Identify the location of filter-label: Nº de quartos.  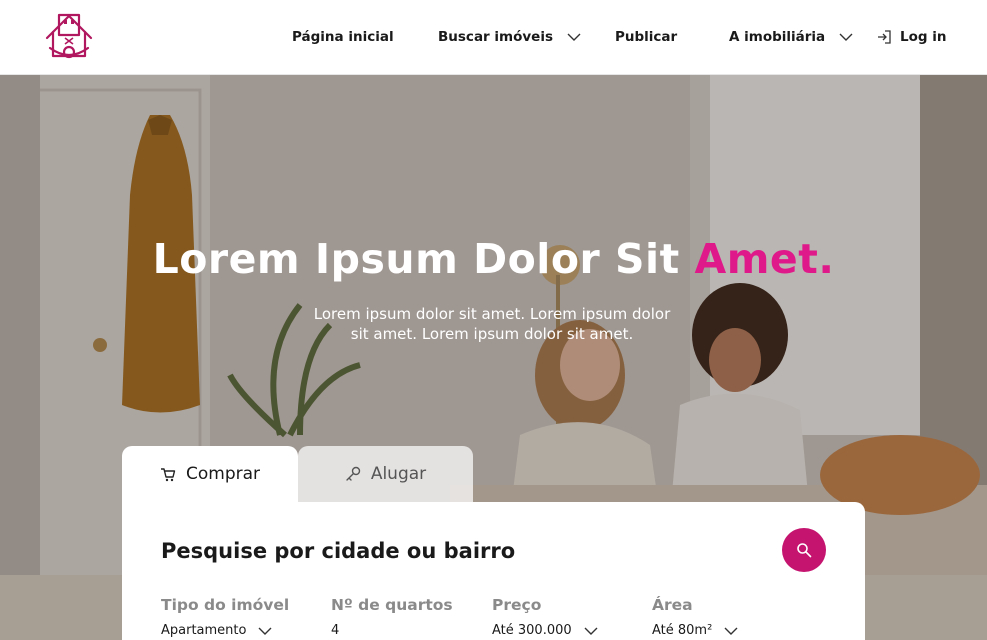
(392, 605).